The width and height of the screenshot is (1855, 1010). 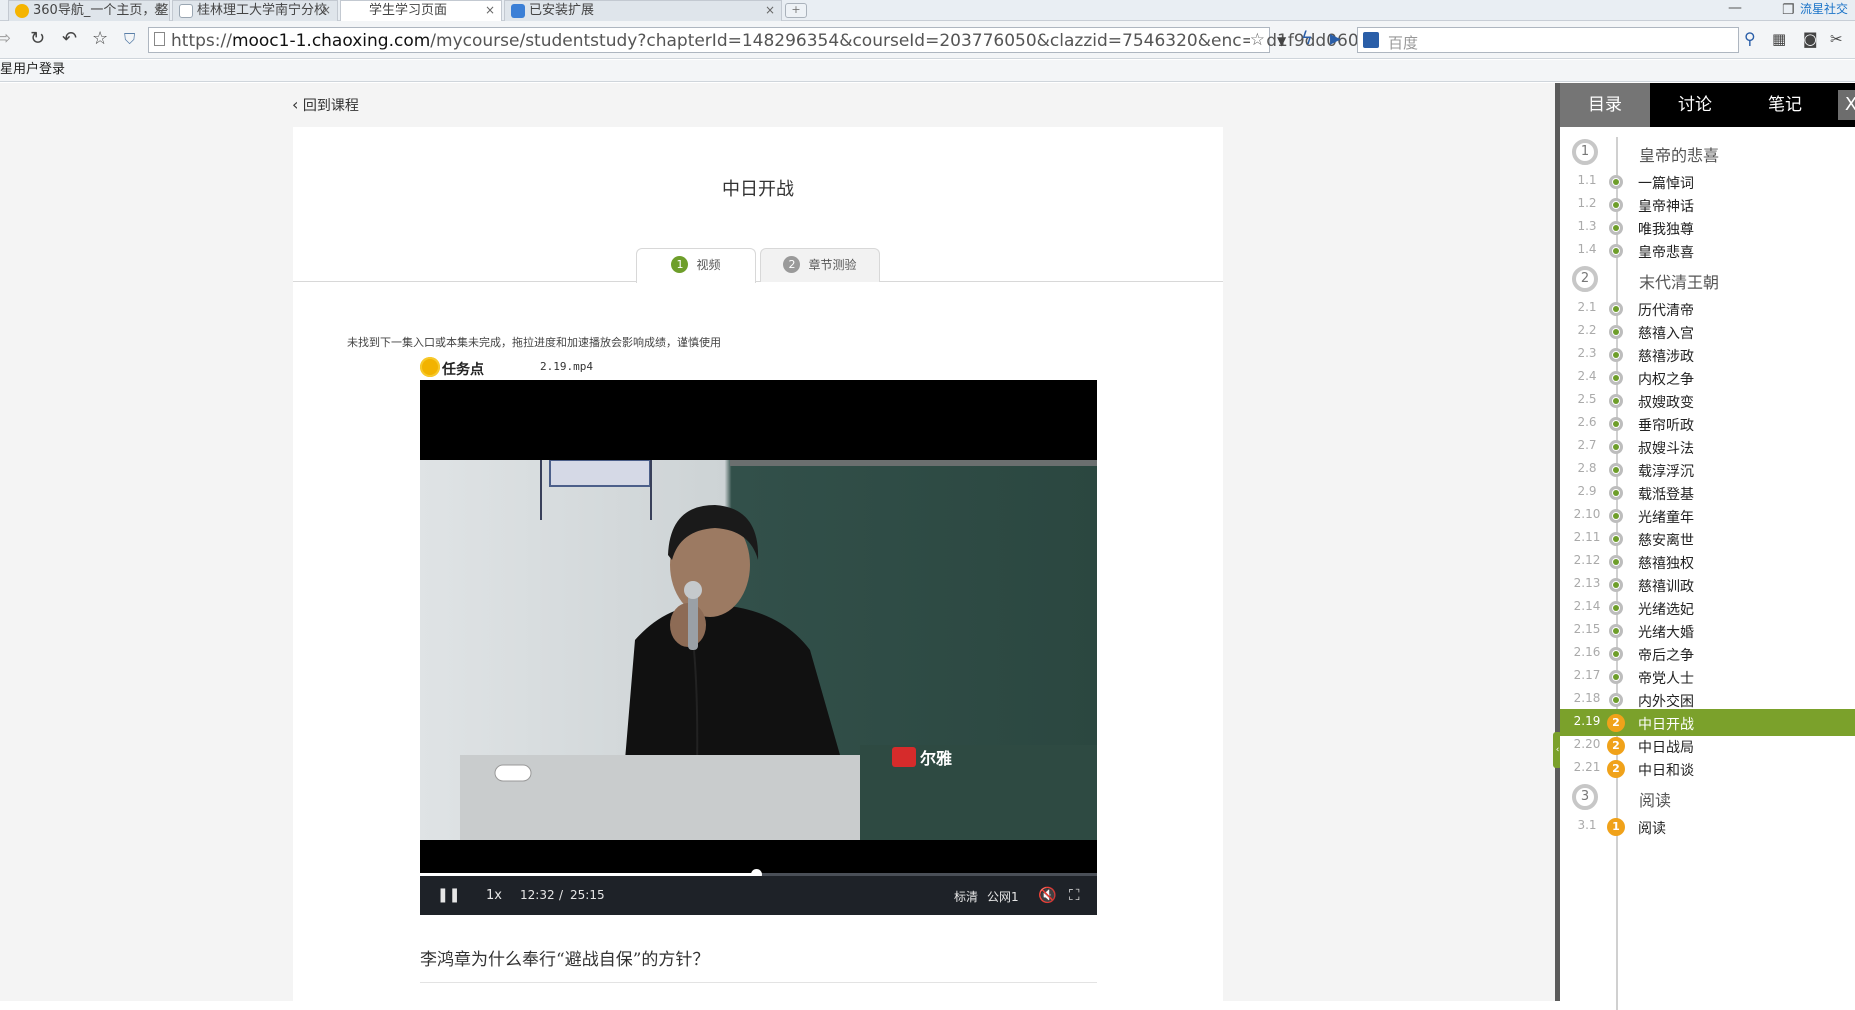 What do you see at coordinates (1785, 105) in the screenshot?
I see `tab-notes: 笔记` at bounding box center [1785, 105].